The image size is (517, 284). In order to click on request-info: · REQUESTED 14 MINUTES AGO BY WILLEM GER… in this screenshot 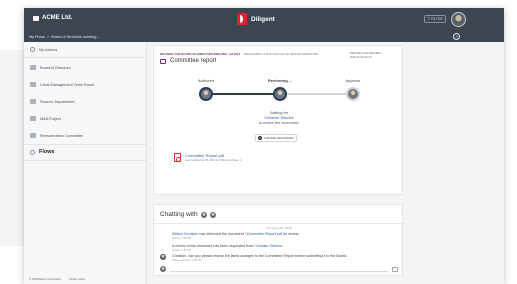, I will do `click(280, 54)`.